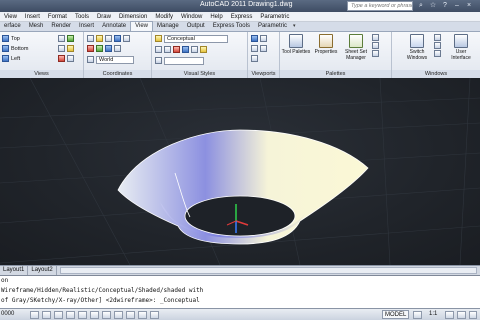 The height and width of the screenshot is (320, 480). What do you see at coordinates (94, 315) in the screenshot?
I see `3d-osnap-toggle-icon` at bounding box center [94, 315].